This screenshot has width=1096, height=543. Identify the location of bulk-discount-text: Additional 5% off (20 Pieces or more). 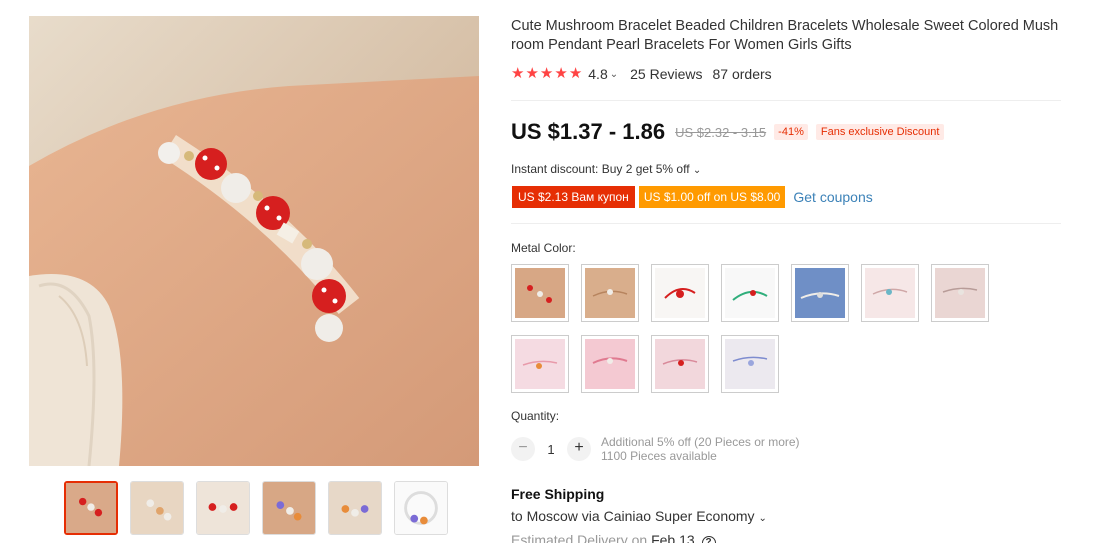
(700, 442).